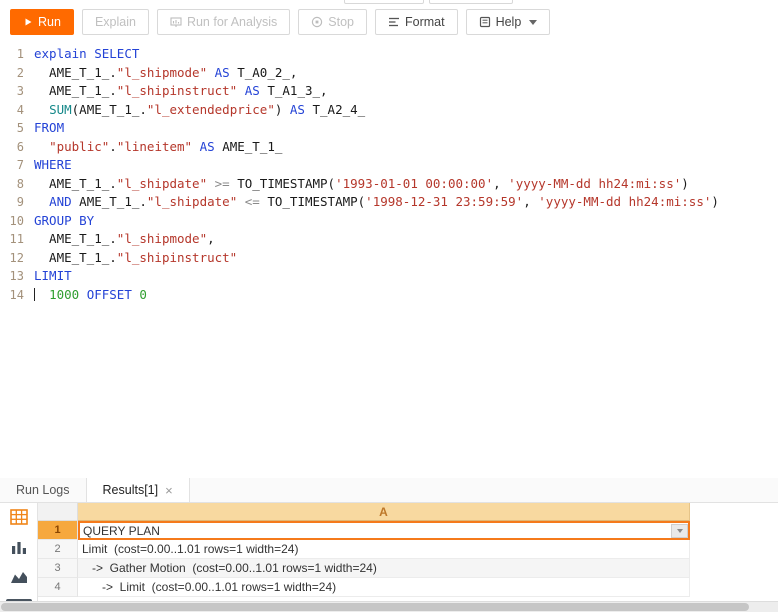 This screenshot has height=612, width=778. Describe the element at coordinates (90, 295) in the screenshot. I see `line-content: 1000 OFFSET 0` at that location.